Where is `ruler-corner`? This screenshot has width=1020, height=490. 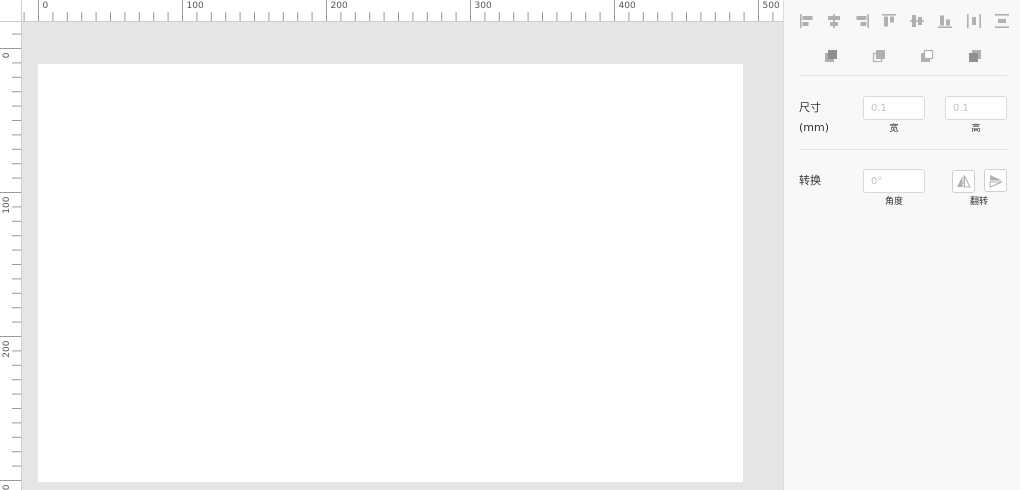
ruler-corner is located at coordinates (11, 11).